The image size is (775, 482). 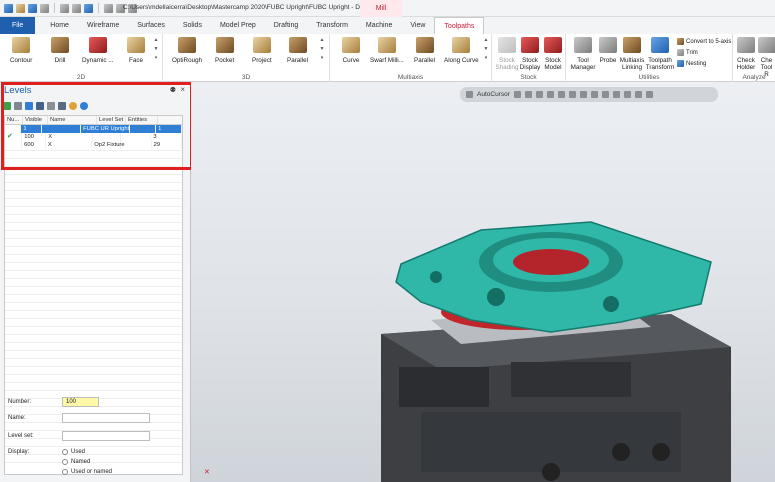 What do you see at coordinates (530, 54) in the screenshot?
I see `stock-display-button: Stock Display` at bounding box center [530, 54].